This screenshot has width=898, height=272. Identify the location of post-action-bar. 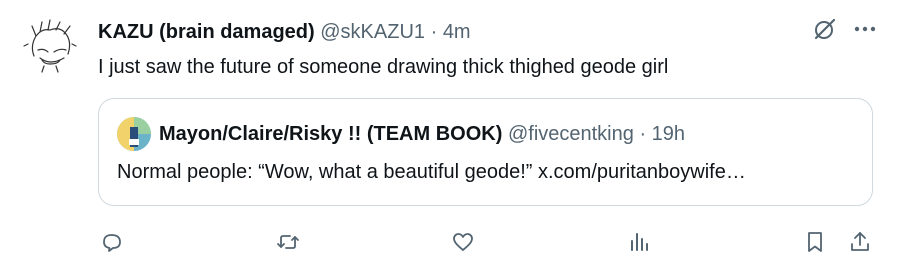
(488, 242).